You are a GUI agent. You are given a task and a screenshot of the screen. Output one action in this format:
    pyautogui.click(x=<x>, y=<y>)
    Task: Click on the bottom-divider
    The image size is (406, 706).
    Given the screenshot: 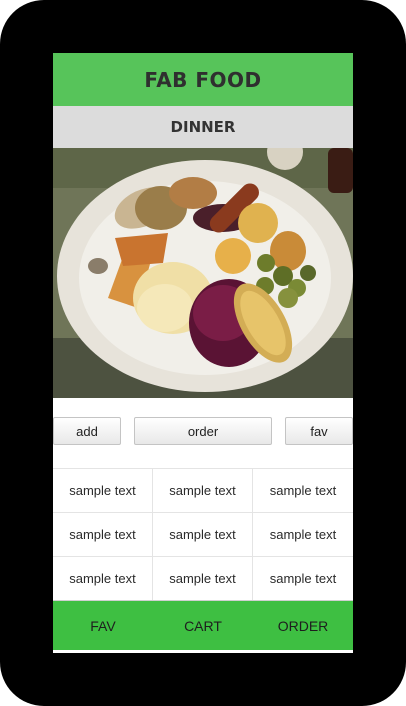 What is the action you would take?
    pyautogui.click(x=203, y=651)
    